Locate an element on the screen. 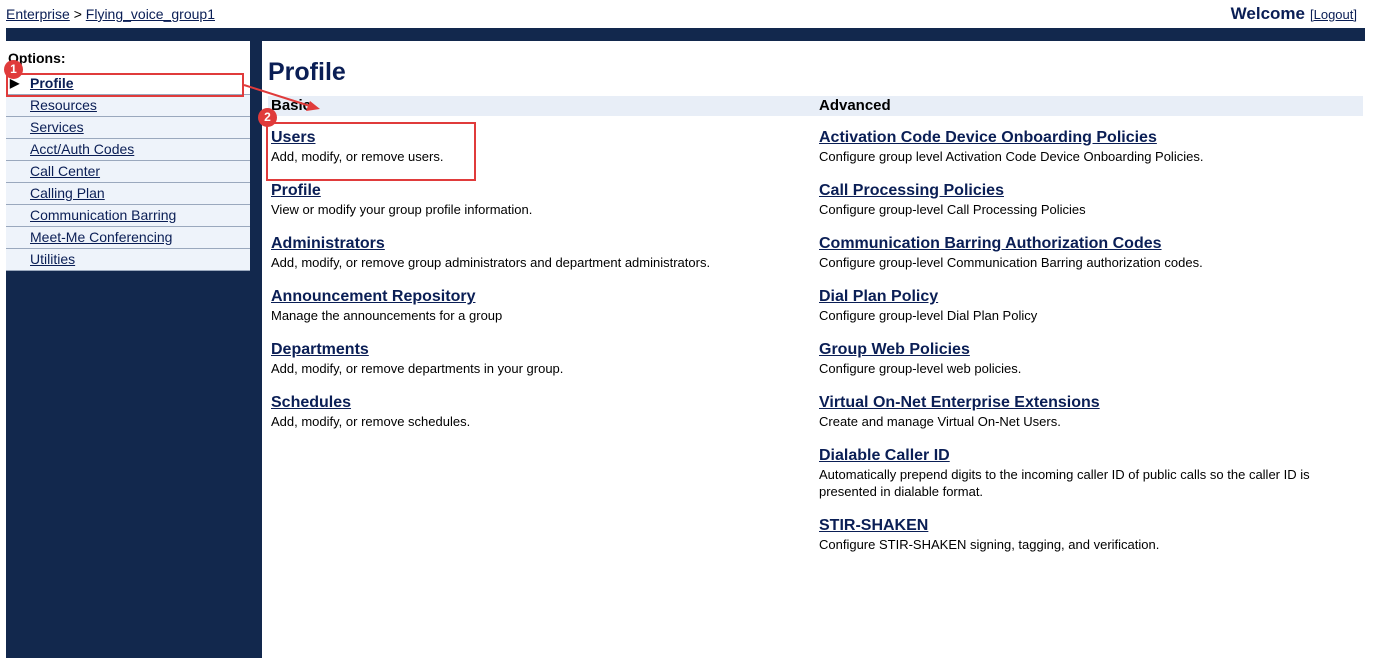 The height and width of the screenshot is (658, 1375). step-2-badge: 2 is located at coordinates (267, 117).